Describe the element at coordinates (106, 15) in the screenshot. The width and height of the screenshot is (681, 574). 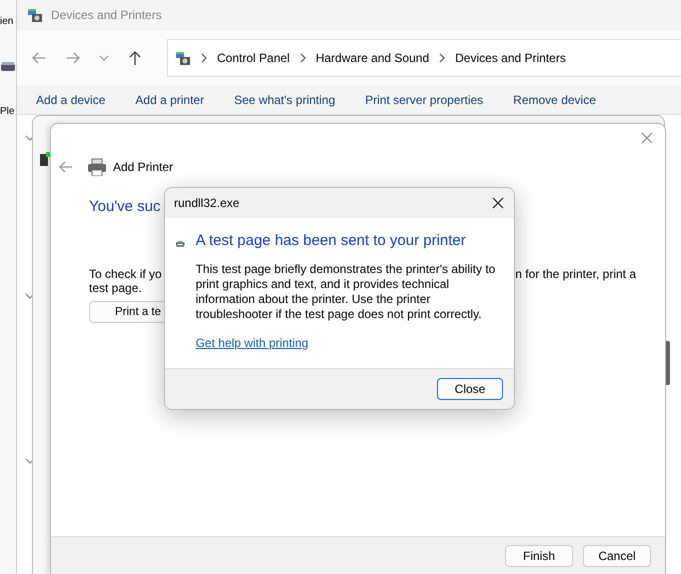
I see `window-title: Devices and Printers` at that location.